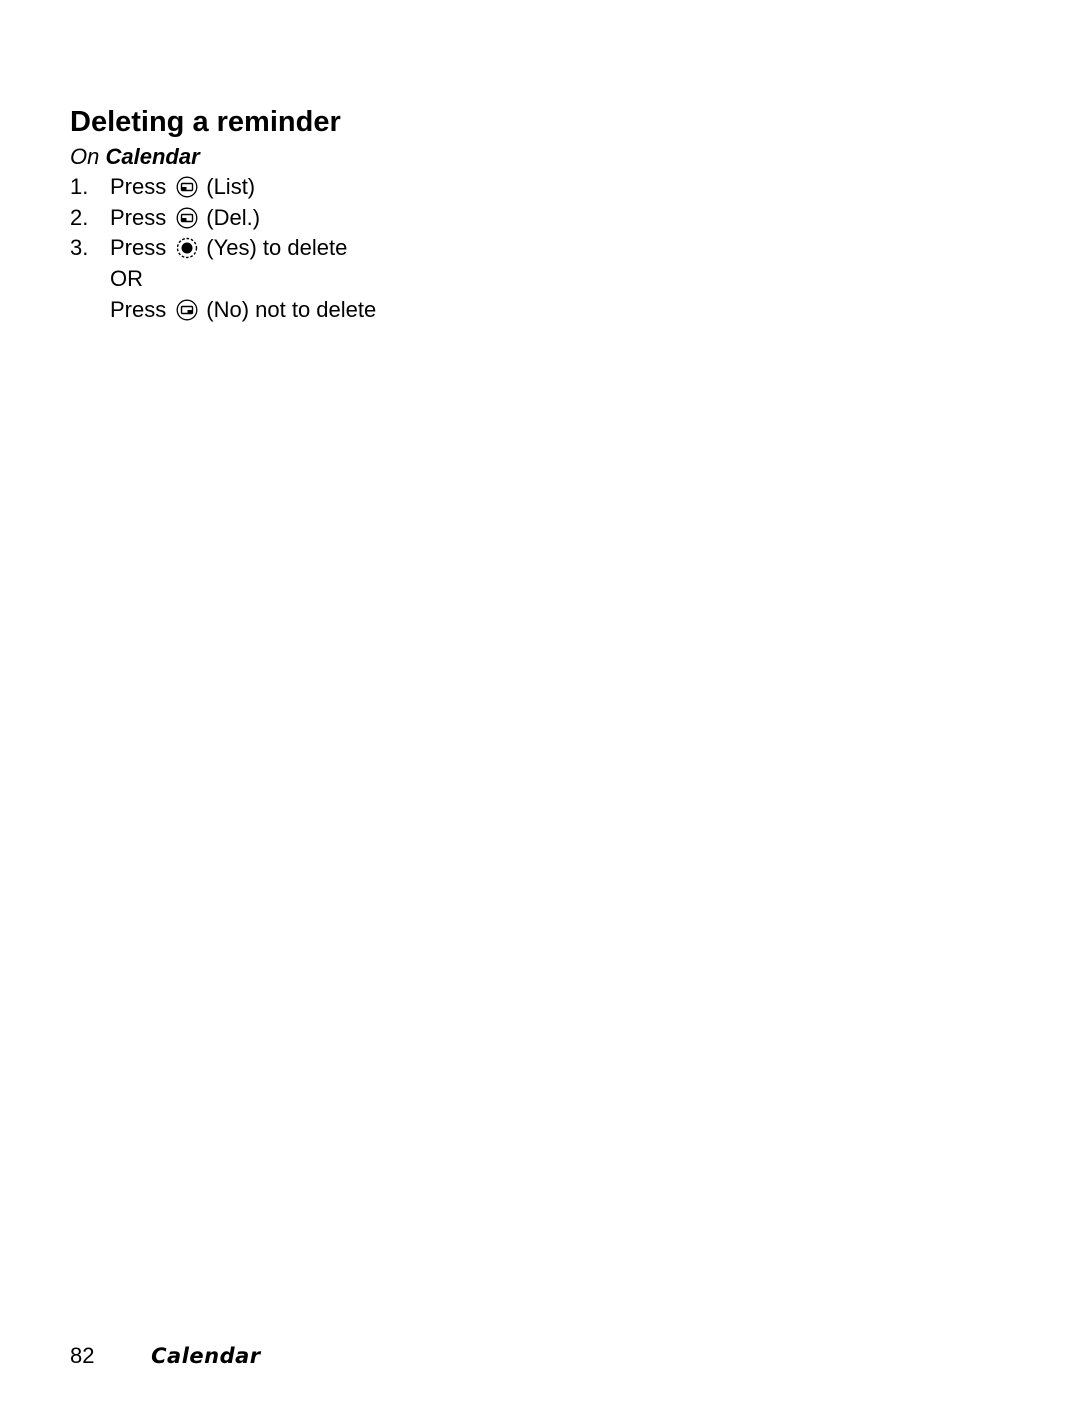 The image size is (1080, 1408). I want to click on context-prefix: On, so click(85, 156).